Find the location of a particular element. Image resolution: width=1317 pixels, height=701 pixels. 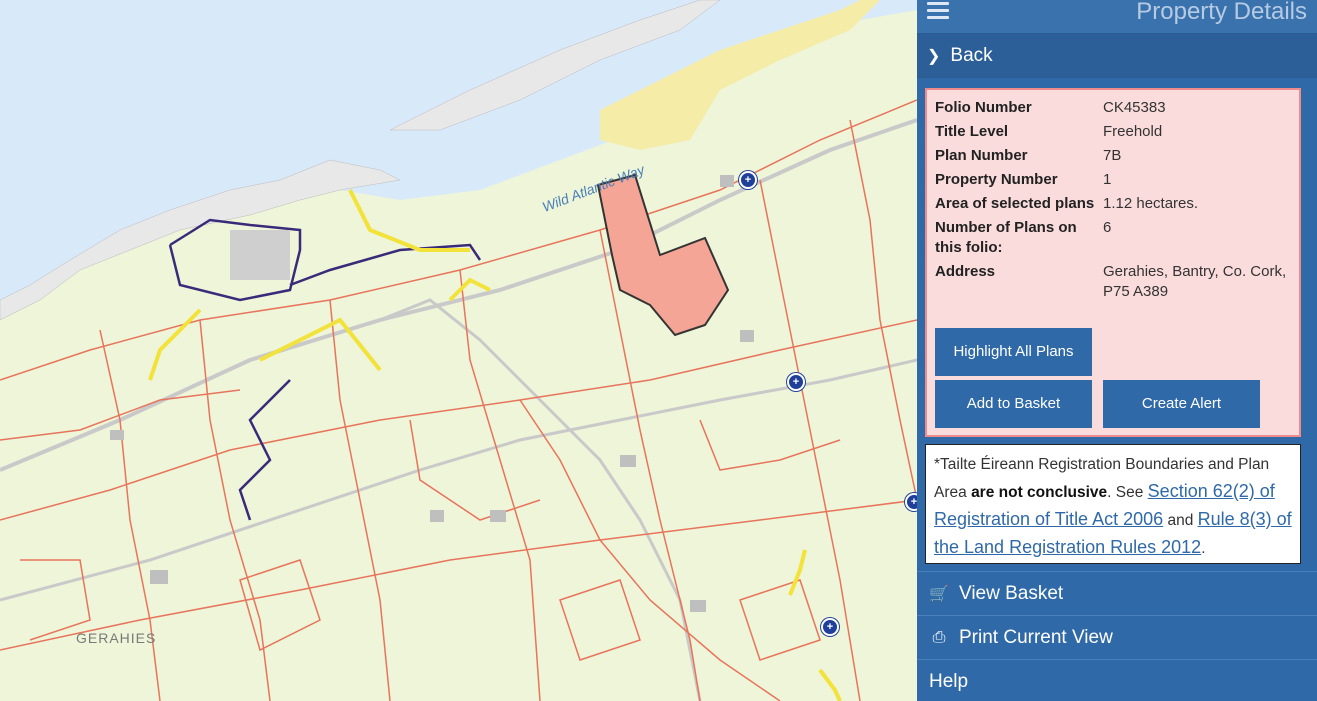

help-button: Help is located at coordinates (1117, 680).